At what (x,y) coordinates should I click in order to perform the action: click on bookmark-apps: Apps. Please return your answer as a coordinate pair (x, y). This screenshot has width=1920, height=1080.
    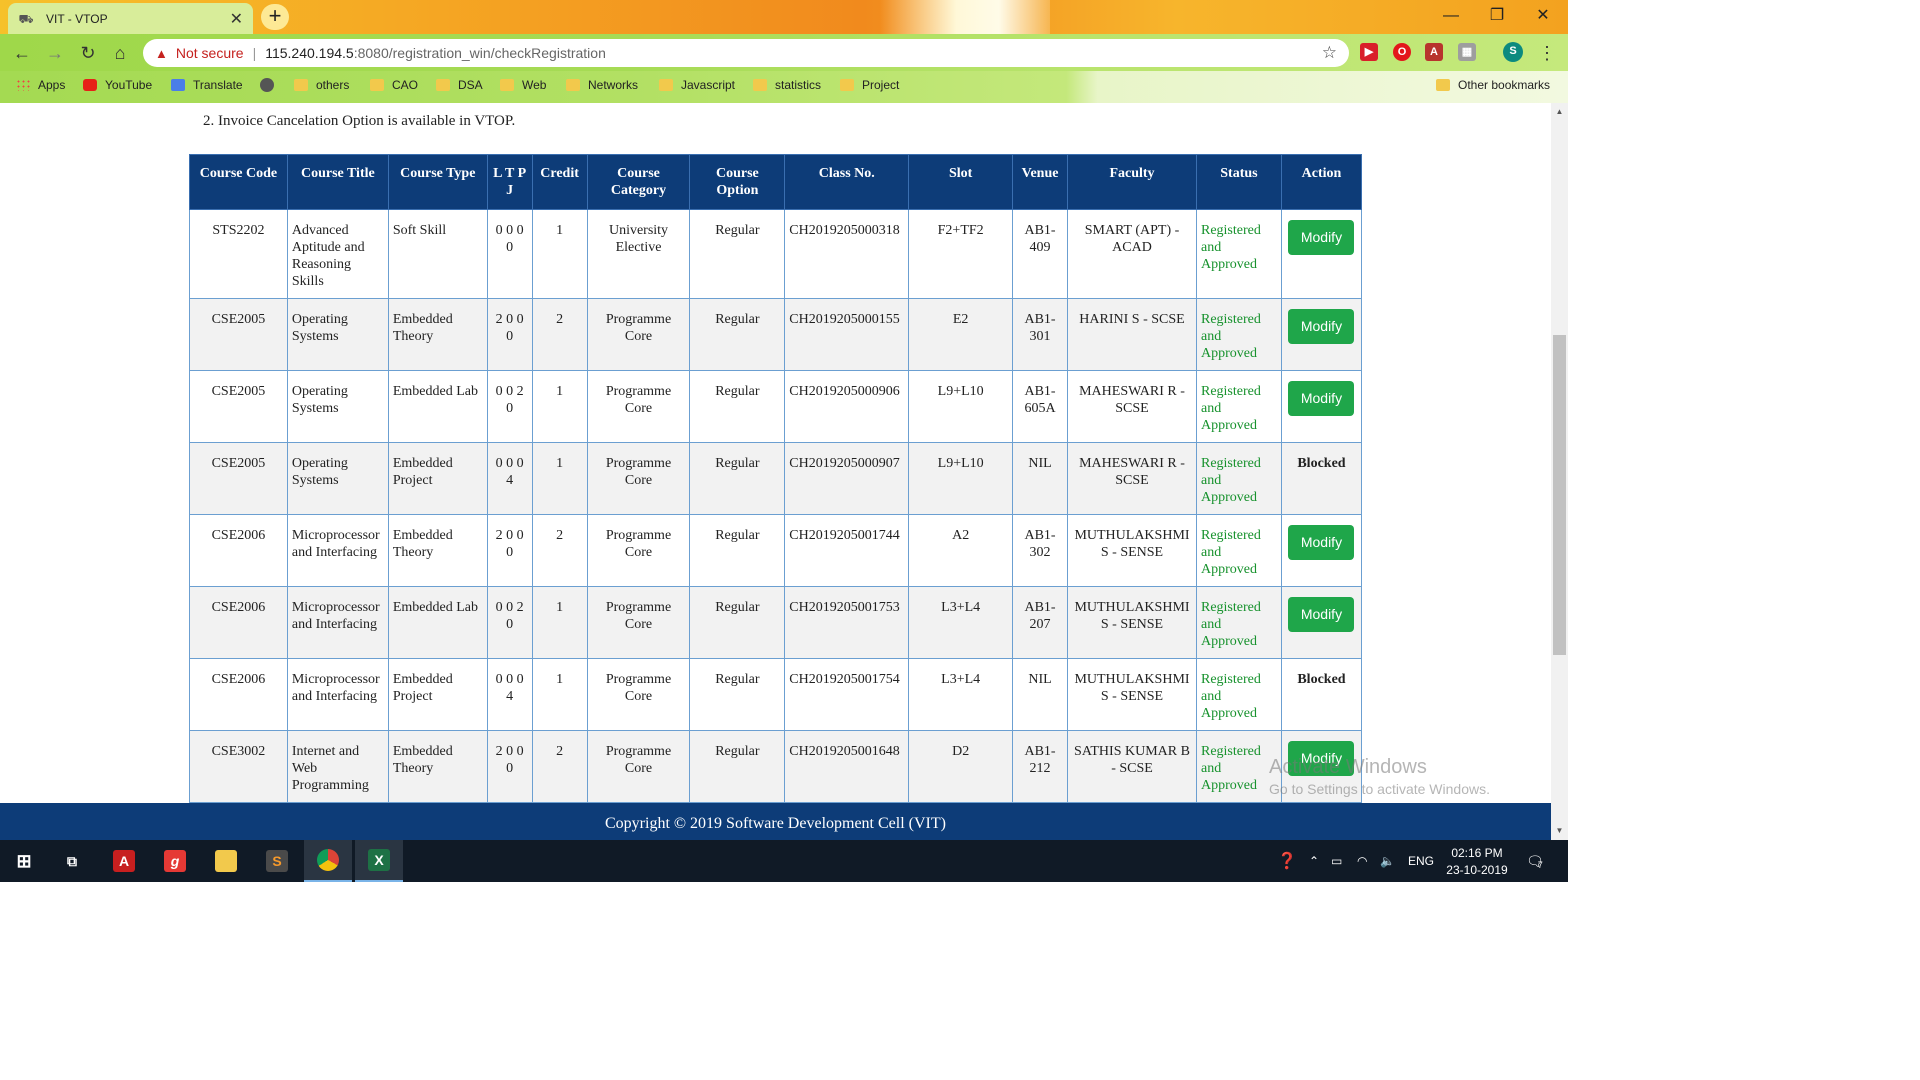
    Looking at the image, I should click on (40, 85).